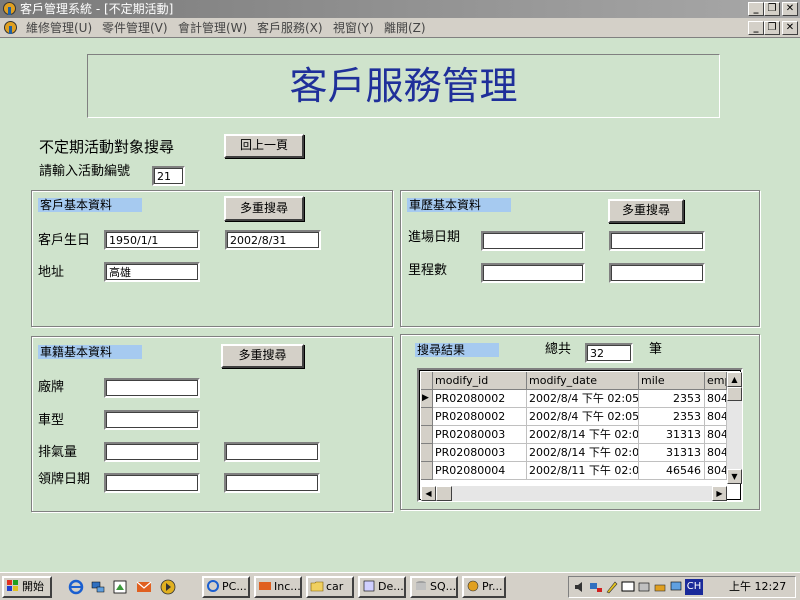 The height and width of the screenshot is (600, 800). Describe the element at coordinates (144, 587) in the screenshot. I see `outlook-icon` at that location.